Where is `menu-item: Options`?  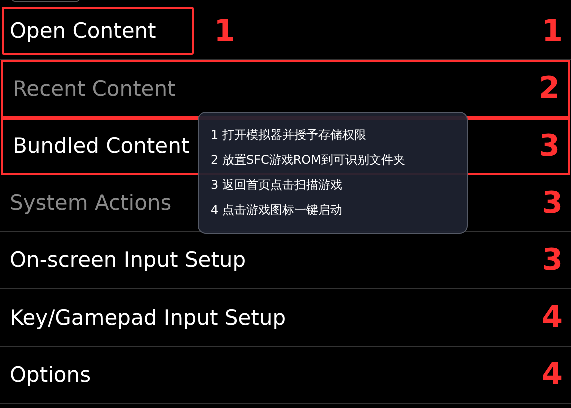 menu-item: Options is located at coordinates (51, 374).